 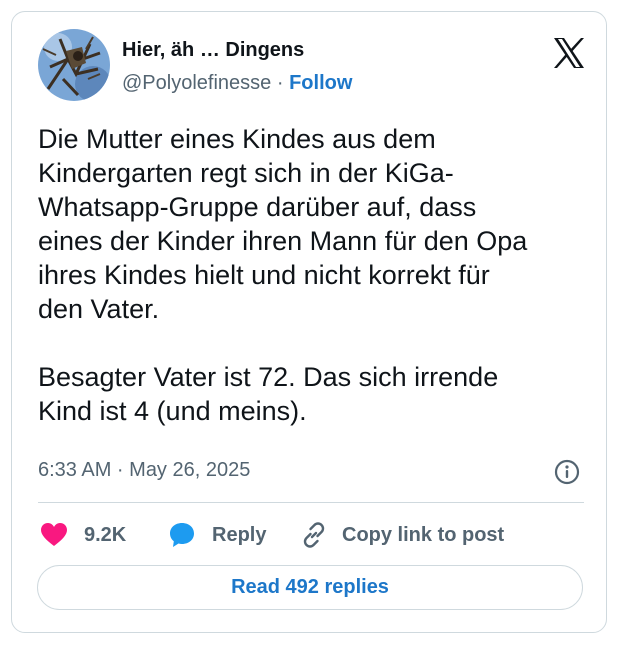 I want to click on handle-line: @Polyolefinesse · Follow, so click(x=237, y=83).